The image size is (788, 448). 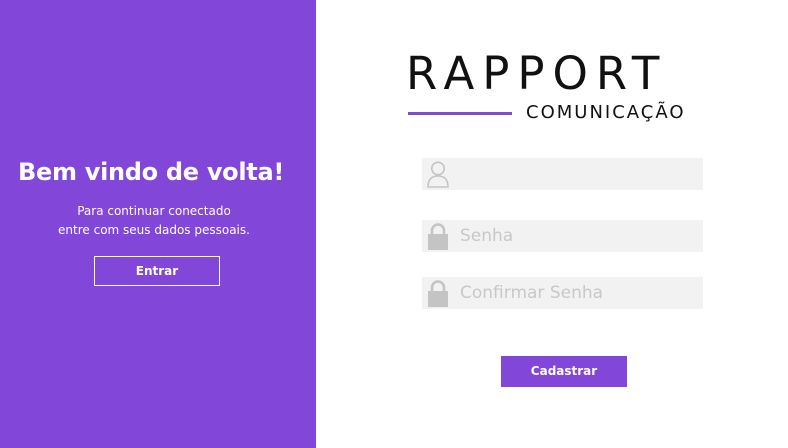 What do you see at coordinates (154, 230) in the screenshot?
I see `welcome-message-line-2: entre com seus dados pessoais.` at bounding box center [154, 230].